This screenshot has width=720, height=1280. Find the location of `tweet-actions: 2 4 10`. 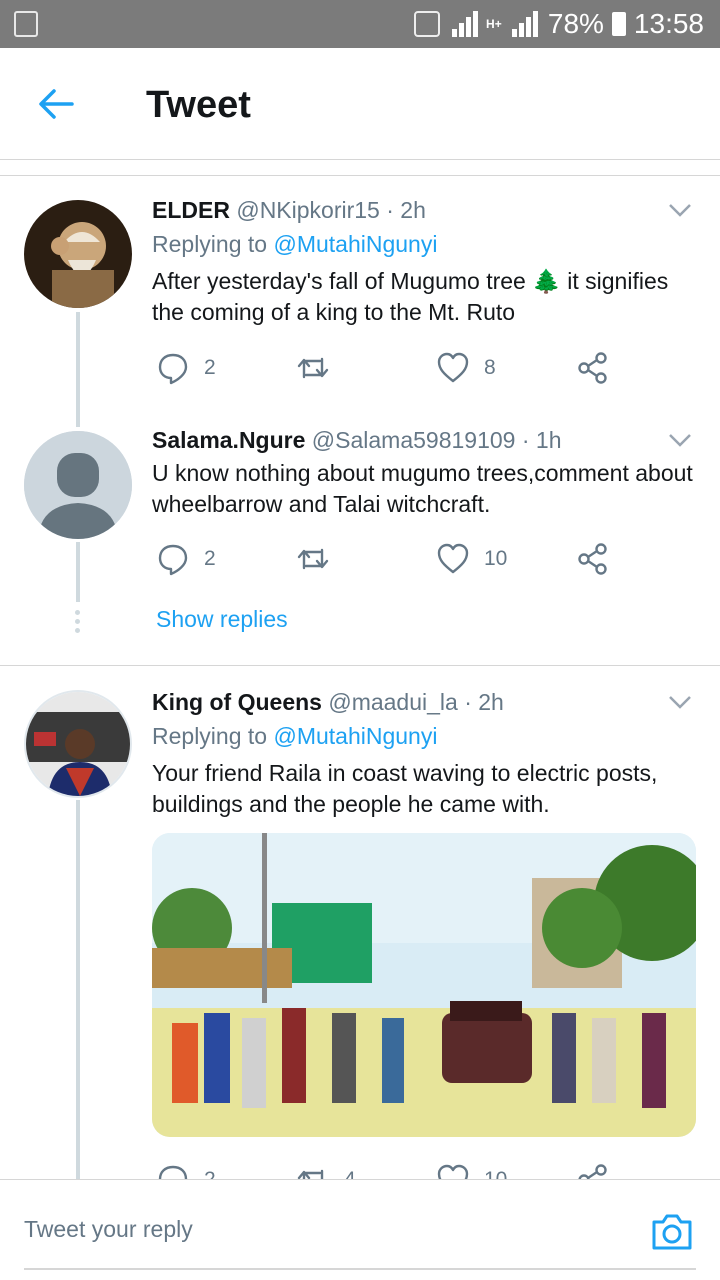

tweet-actions: 2 4 10 is located at coordinates (387, 1170).